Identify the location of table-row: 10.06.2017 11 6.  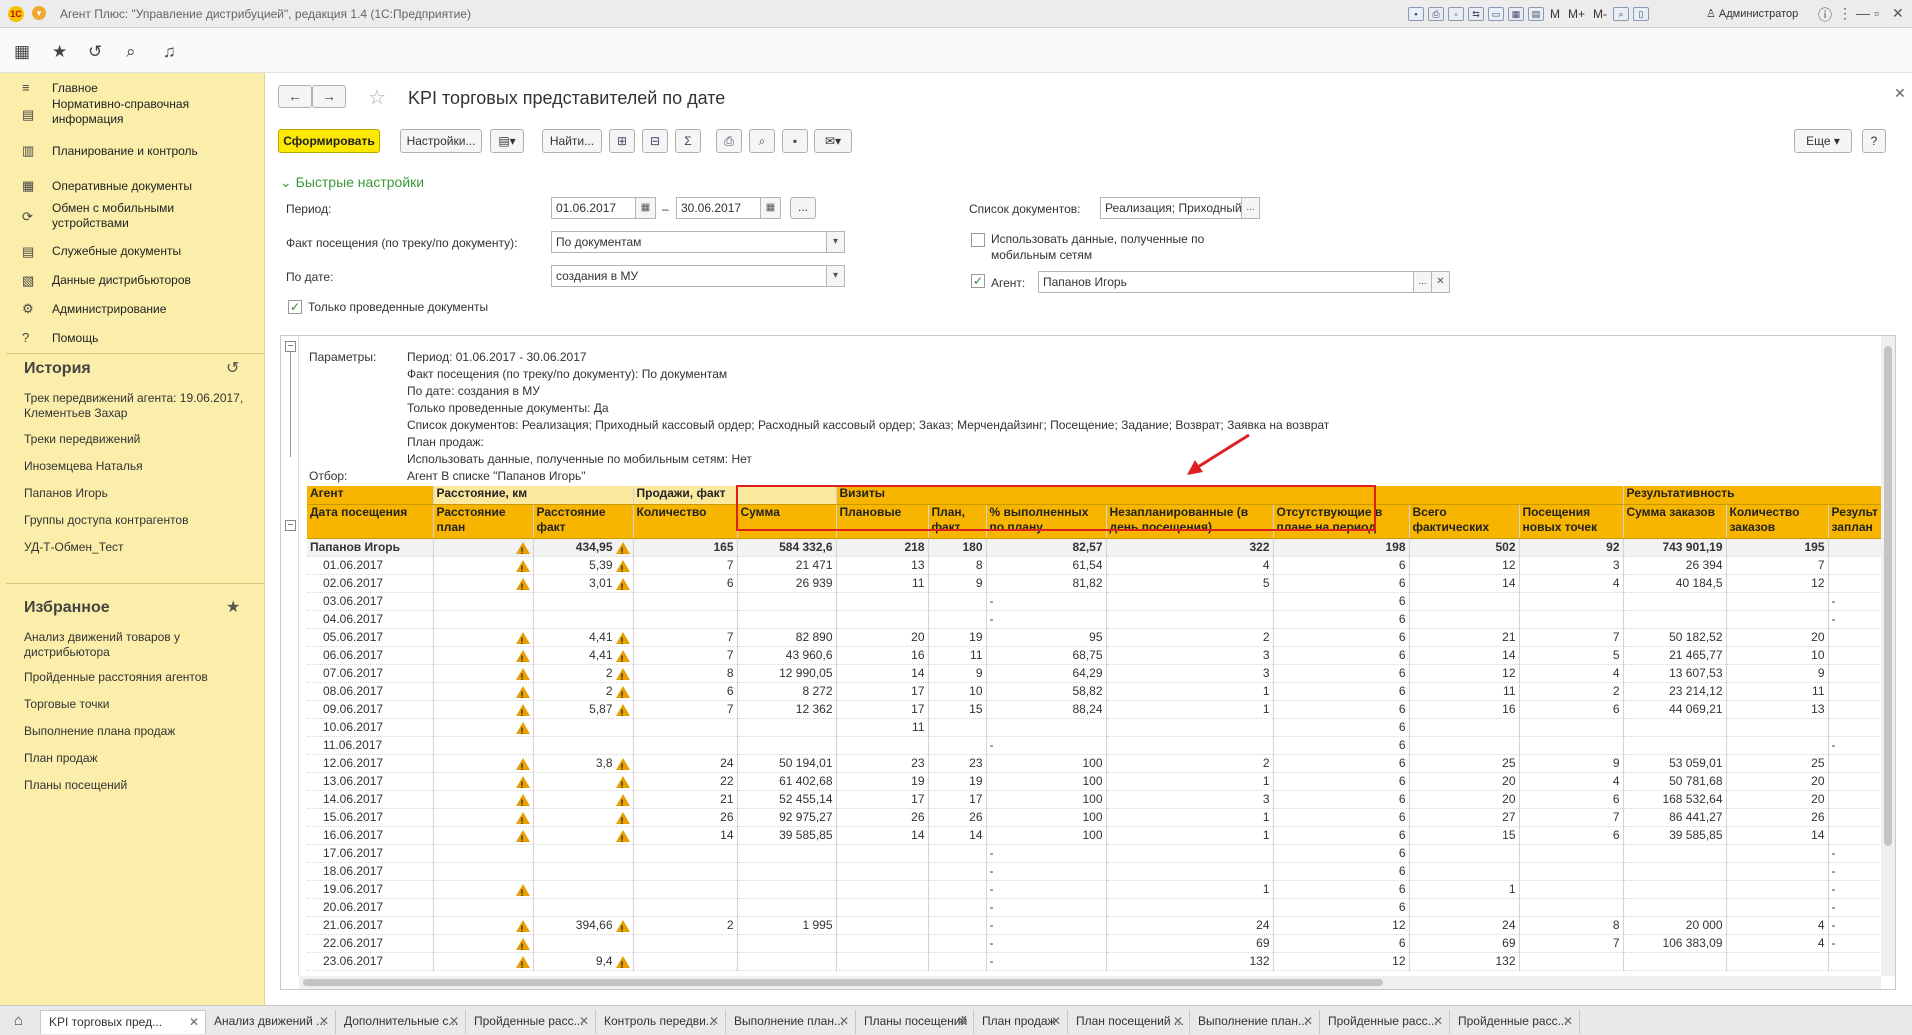
(1098, 727).